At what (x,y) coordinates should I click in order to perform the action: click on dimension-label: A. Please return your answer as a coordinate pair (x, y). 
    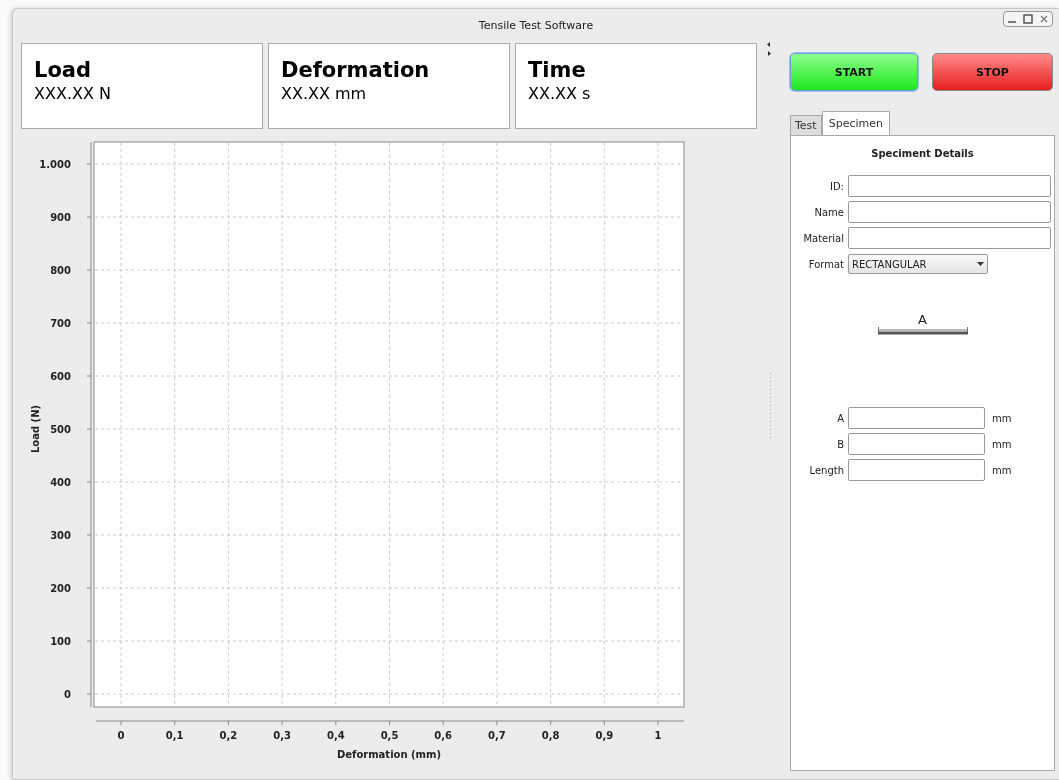
    Looking at the image, I should click on (922, 320).